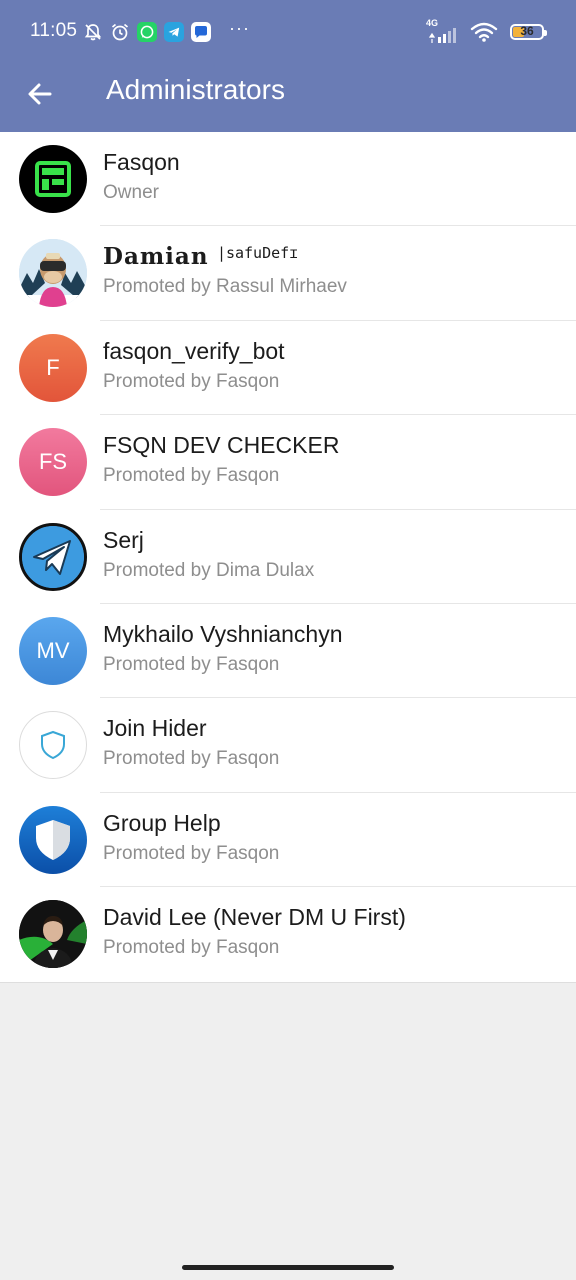  I want to click on status-time: 11:05, so click(54, 30).